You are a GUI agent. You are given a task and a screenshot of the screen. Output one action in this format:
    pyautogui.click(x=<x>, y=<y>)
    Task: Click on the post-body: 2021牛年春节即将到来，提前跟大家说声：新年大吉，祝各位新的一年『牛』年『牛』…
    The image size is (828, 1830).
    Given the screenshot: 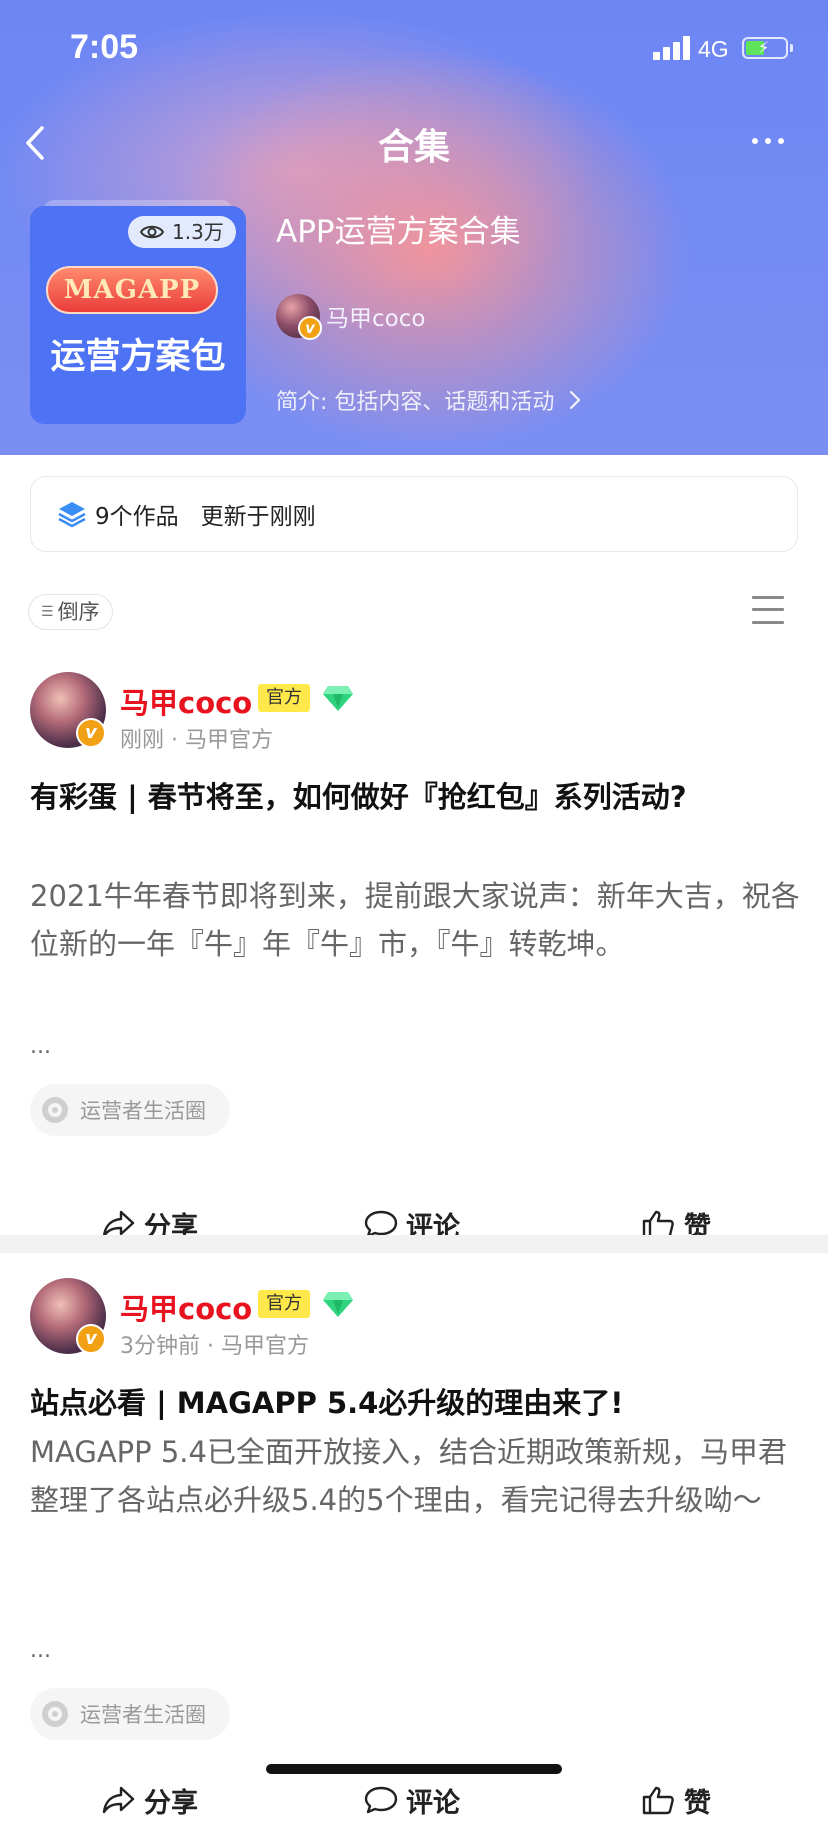 What is the action you would take?
    pyautogui.click(x=415, y=920)
    